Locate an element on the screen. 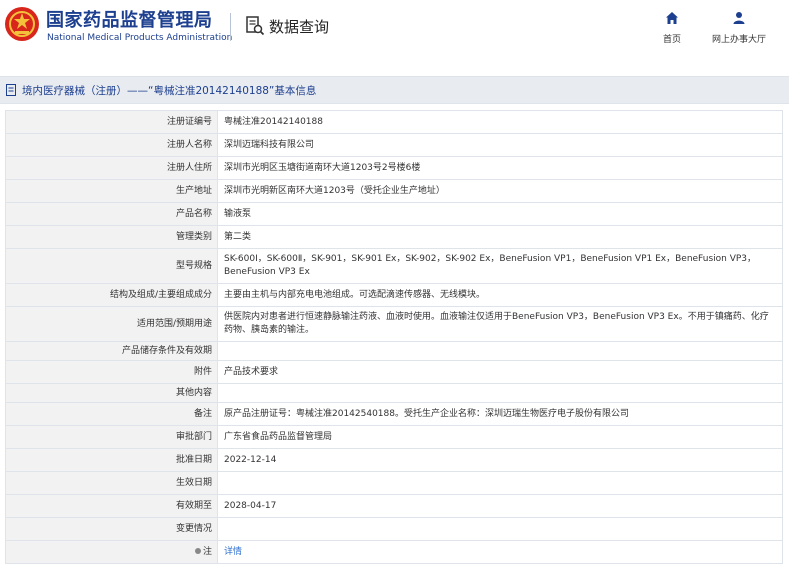 The height and width of the screenshot is (585, 789). document-icon is located at coordinates (11, 90).